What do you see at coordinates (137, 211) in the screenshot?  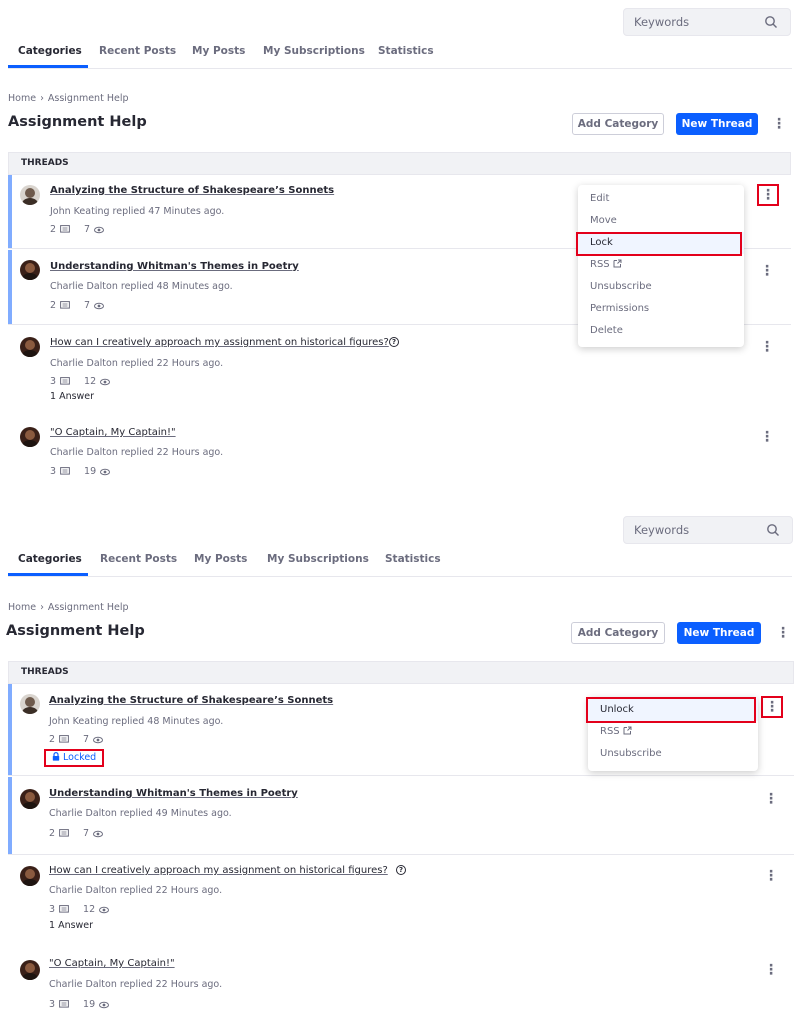 I see `thread-meta: John Keating replied 47 Minutes ago.` at bounding box center [137, 211].